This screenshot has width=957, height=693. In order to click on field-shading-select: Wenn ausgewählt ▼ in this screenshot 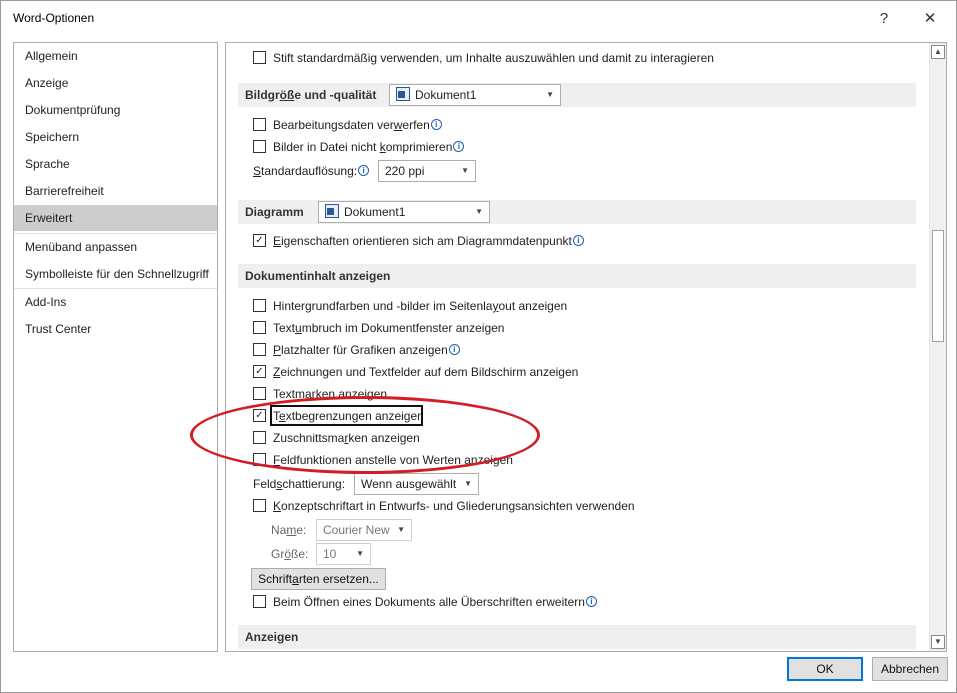, I will do `click(416, 484)`.